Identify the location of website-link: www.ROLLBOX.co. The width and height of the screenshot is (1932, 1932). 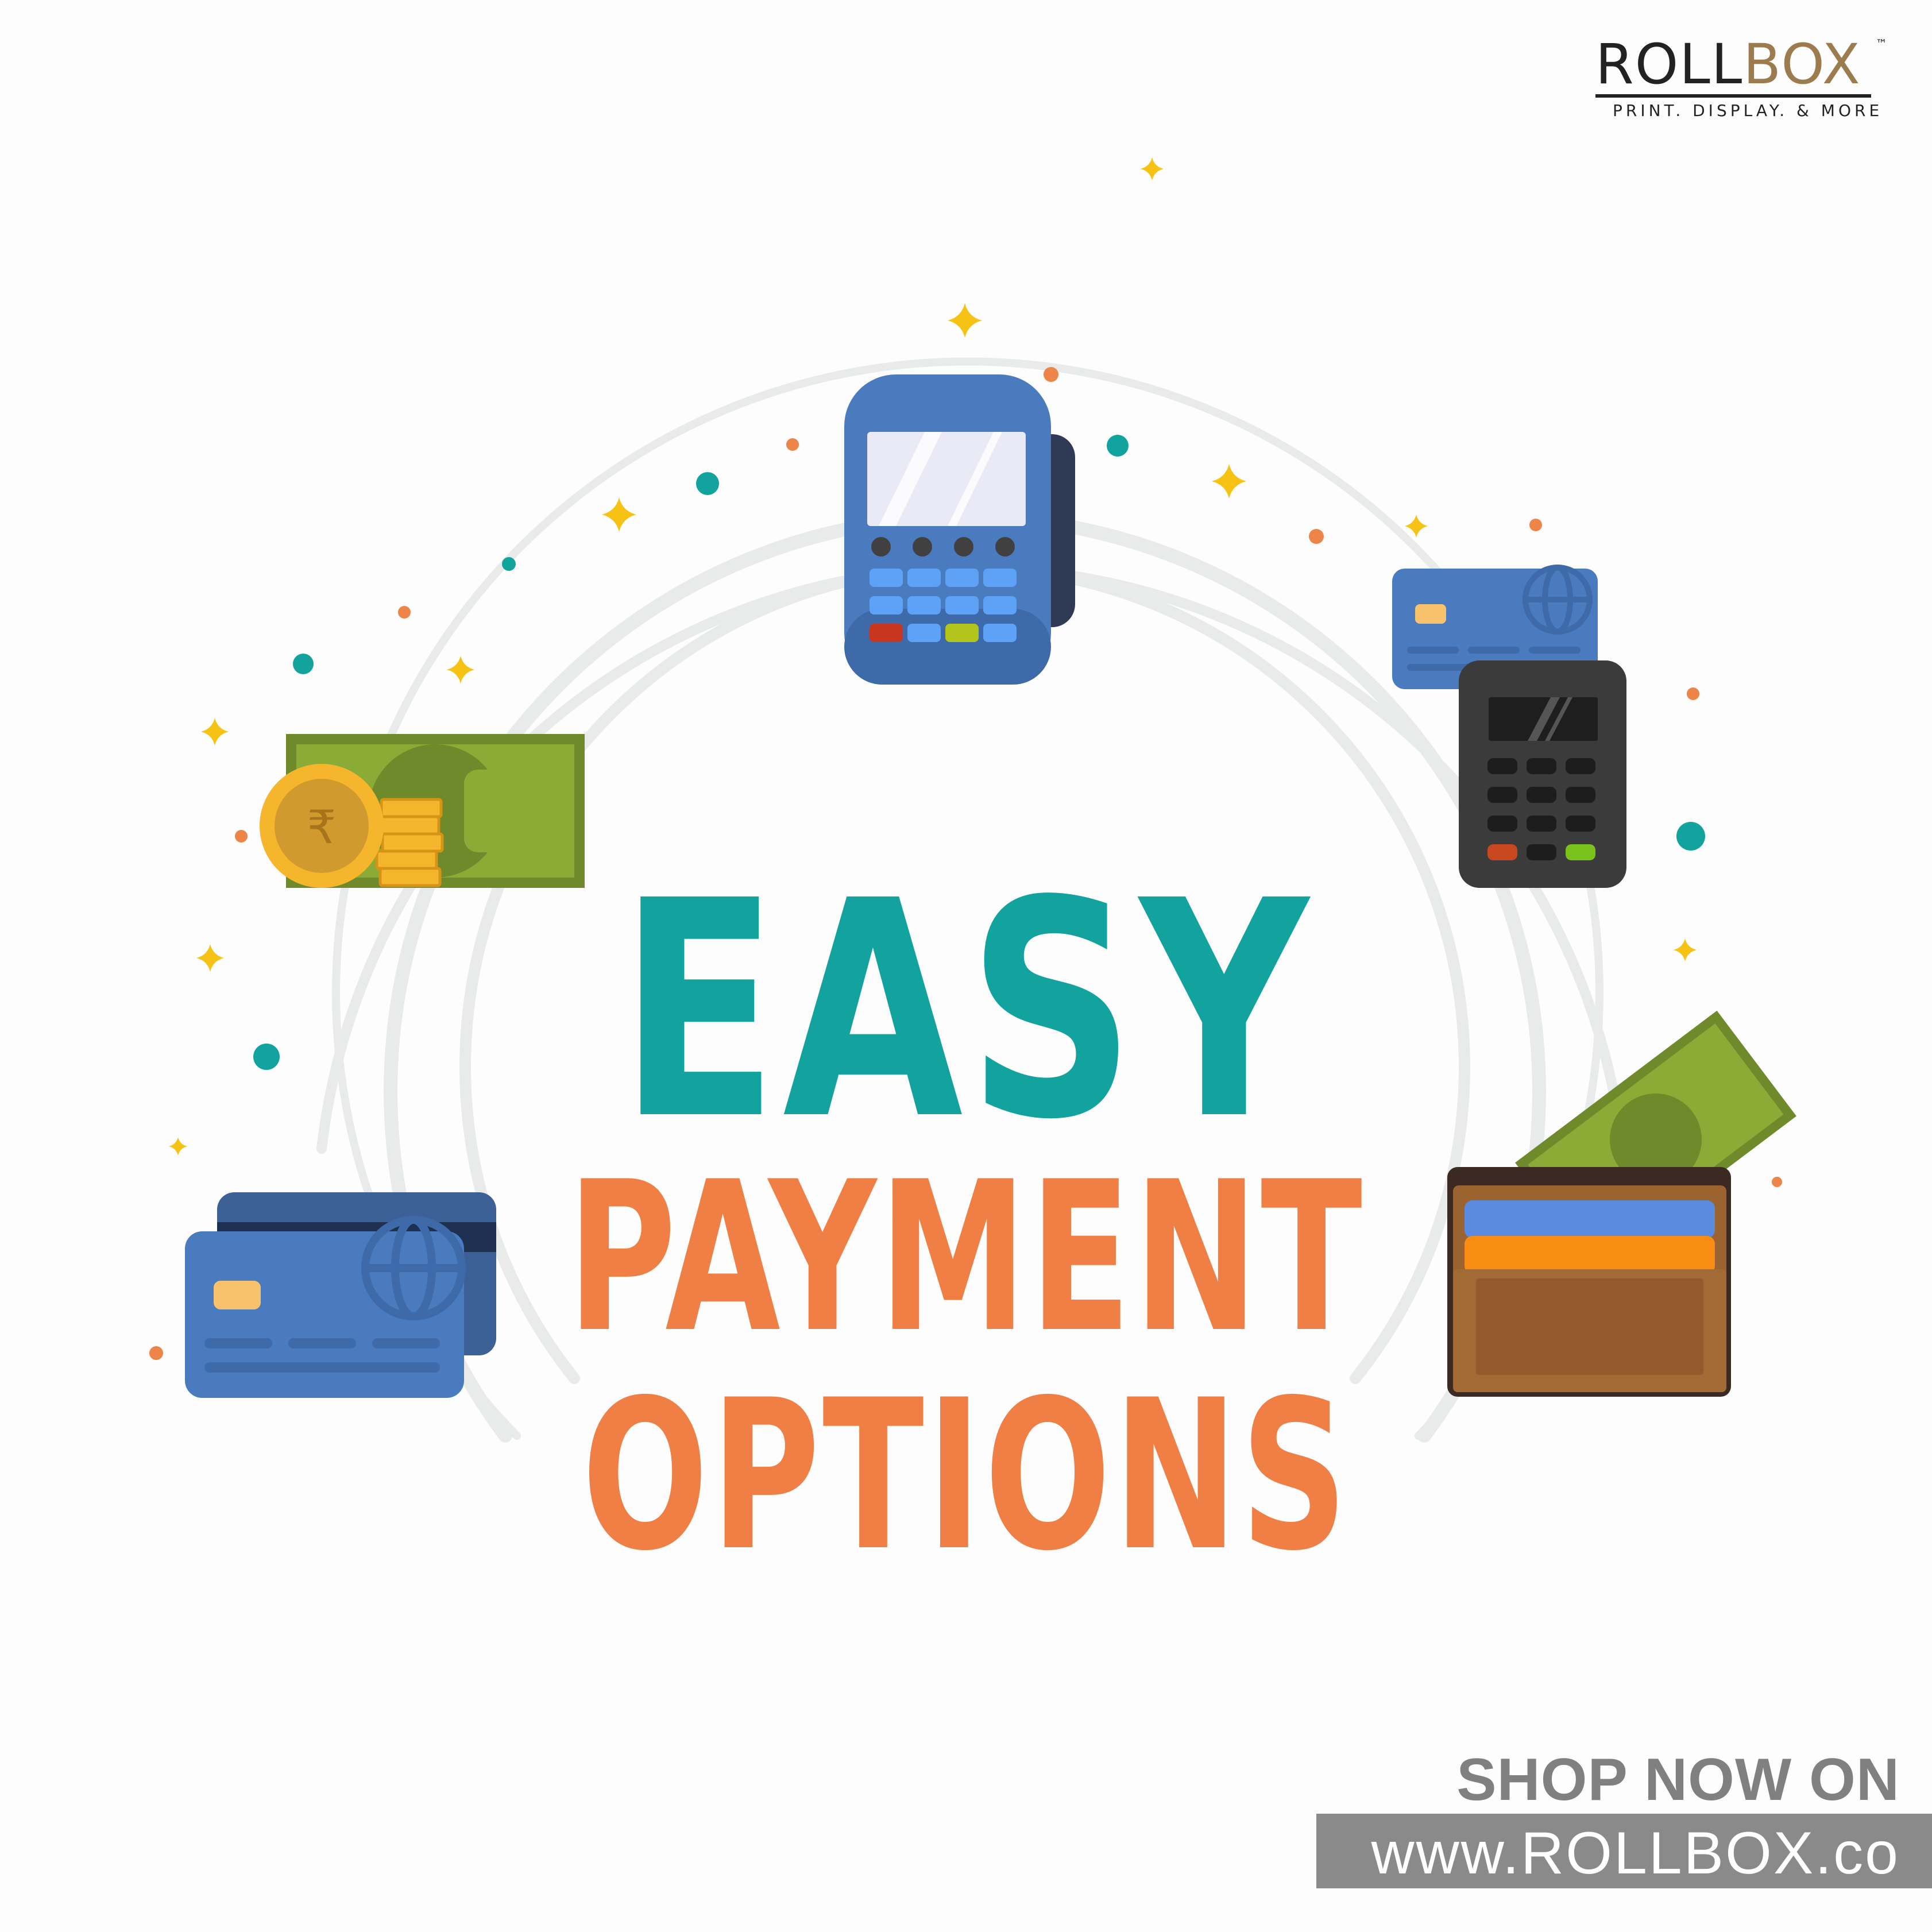
(1635, 1853).